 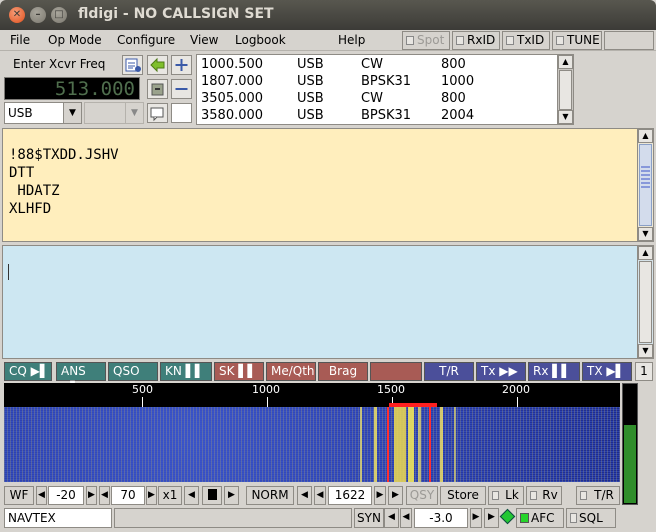 What do you see at coordinates (591, 518) in the screenshot?
I see `squelch-toggle: SQL` at bounding box center [591, 518].